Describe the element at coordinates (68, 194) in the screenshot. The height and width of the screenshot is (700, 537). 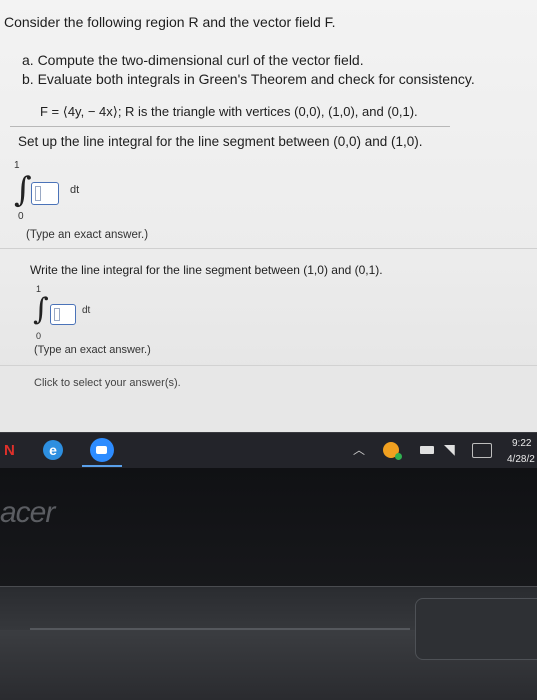
I see `line-integral-1: 1 ∫ dt 0` at that location.